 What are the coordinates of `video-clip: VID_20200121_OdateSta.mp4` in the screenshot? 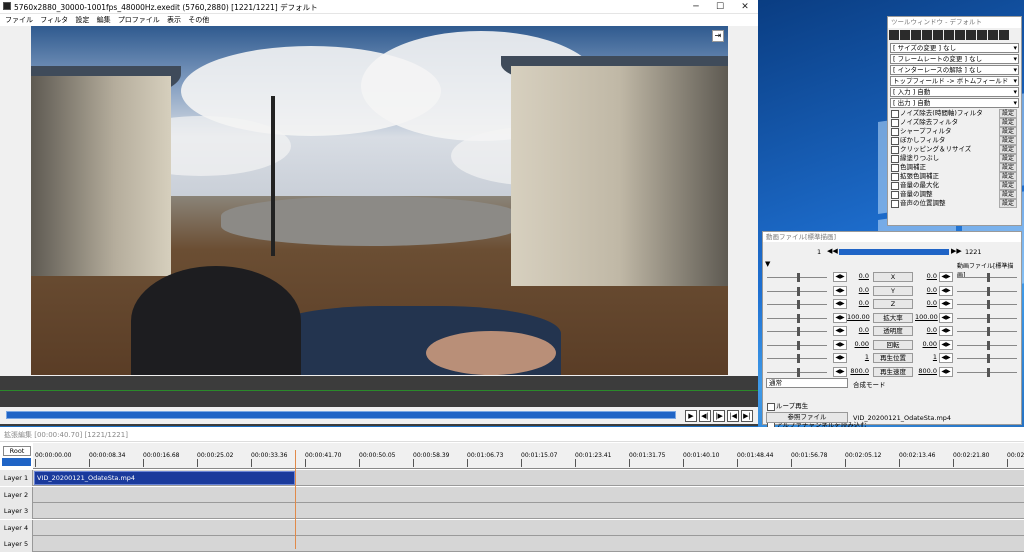 It's located at (164, 478).